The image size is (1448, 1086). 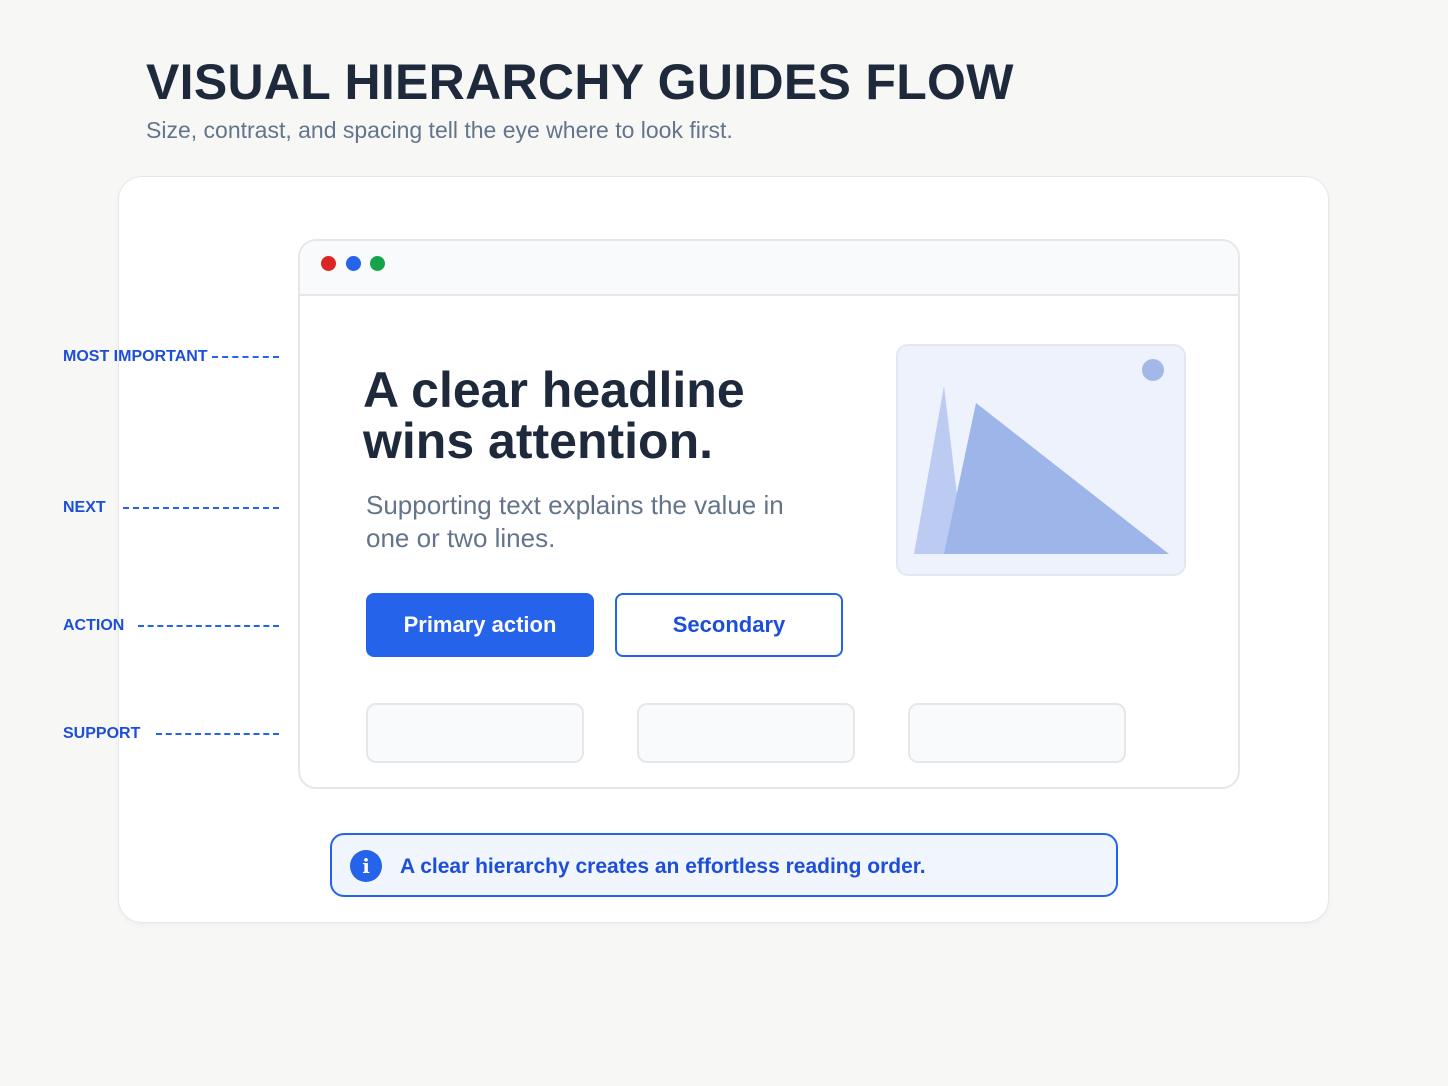 I want to click on annotation-next: NEXT, so click(x=171, y=508).